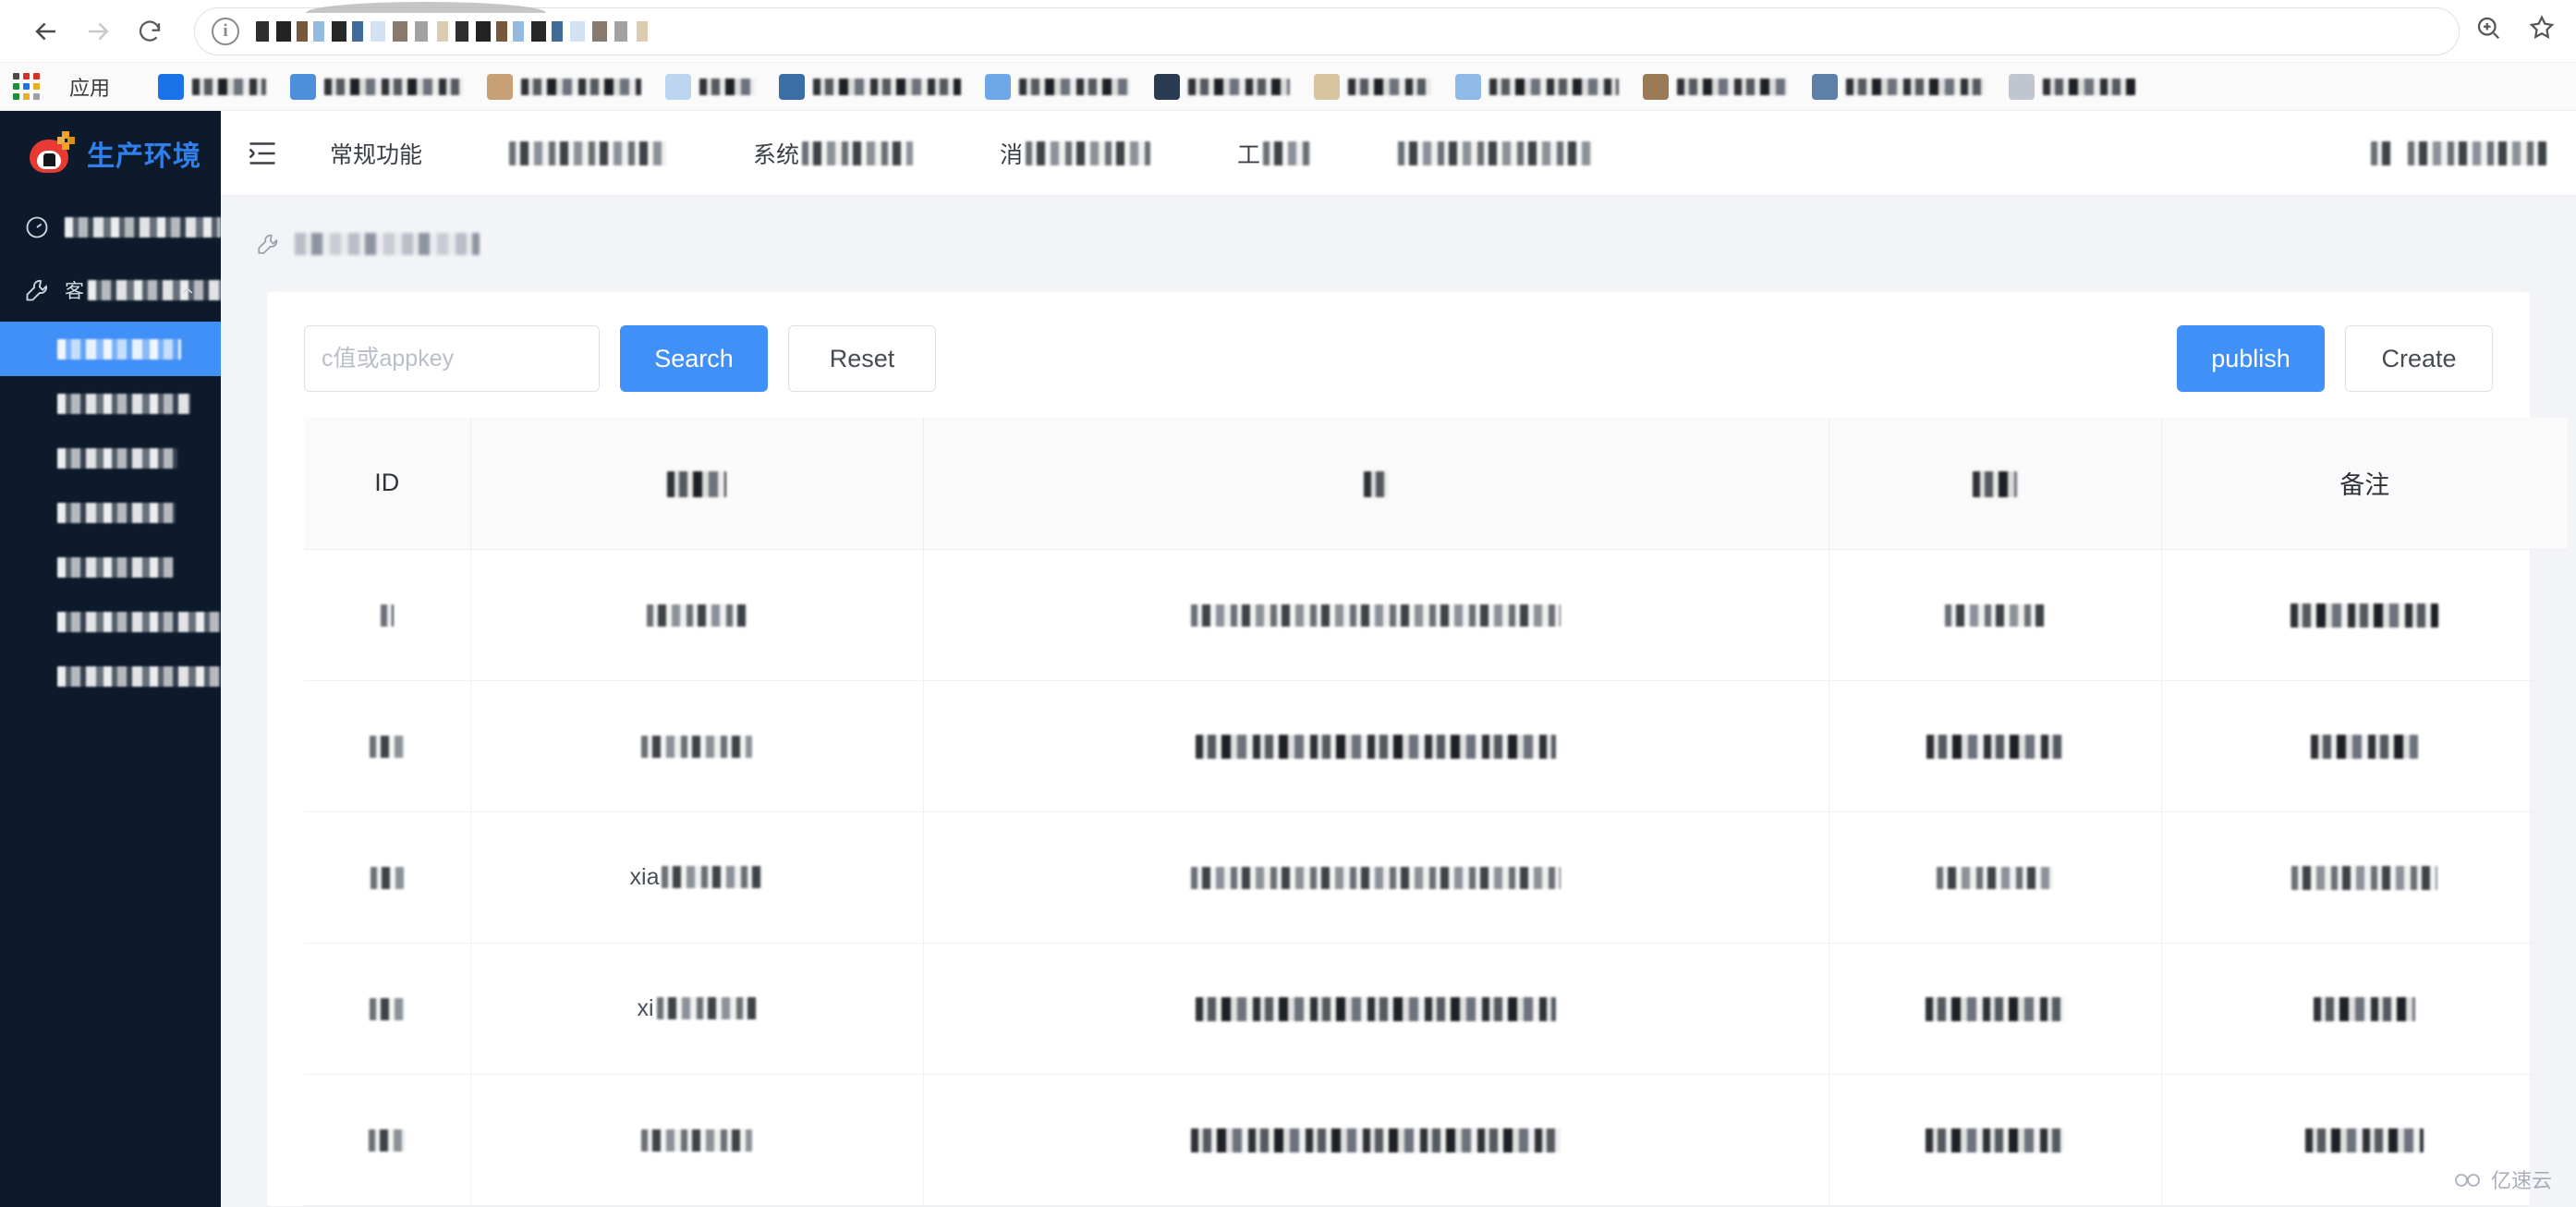 The width and height of the screenshot is (2576, 1207). What do you see at coordinates (2477, 152) in the screenshot?
I see `user-name-redacted` at bounding box center [2477, 152].